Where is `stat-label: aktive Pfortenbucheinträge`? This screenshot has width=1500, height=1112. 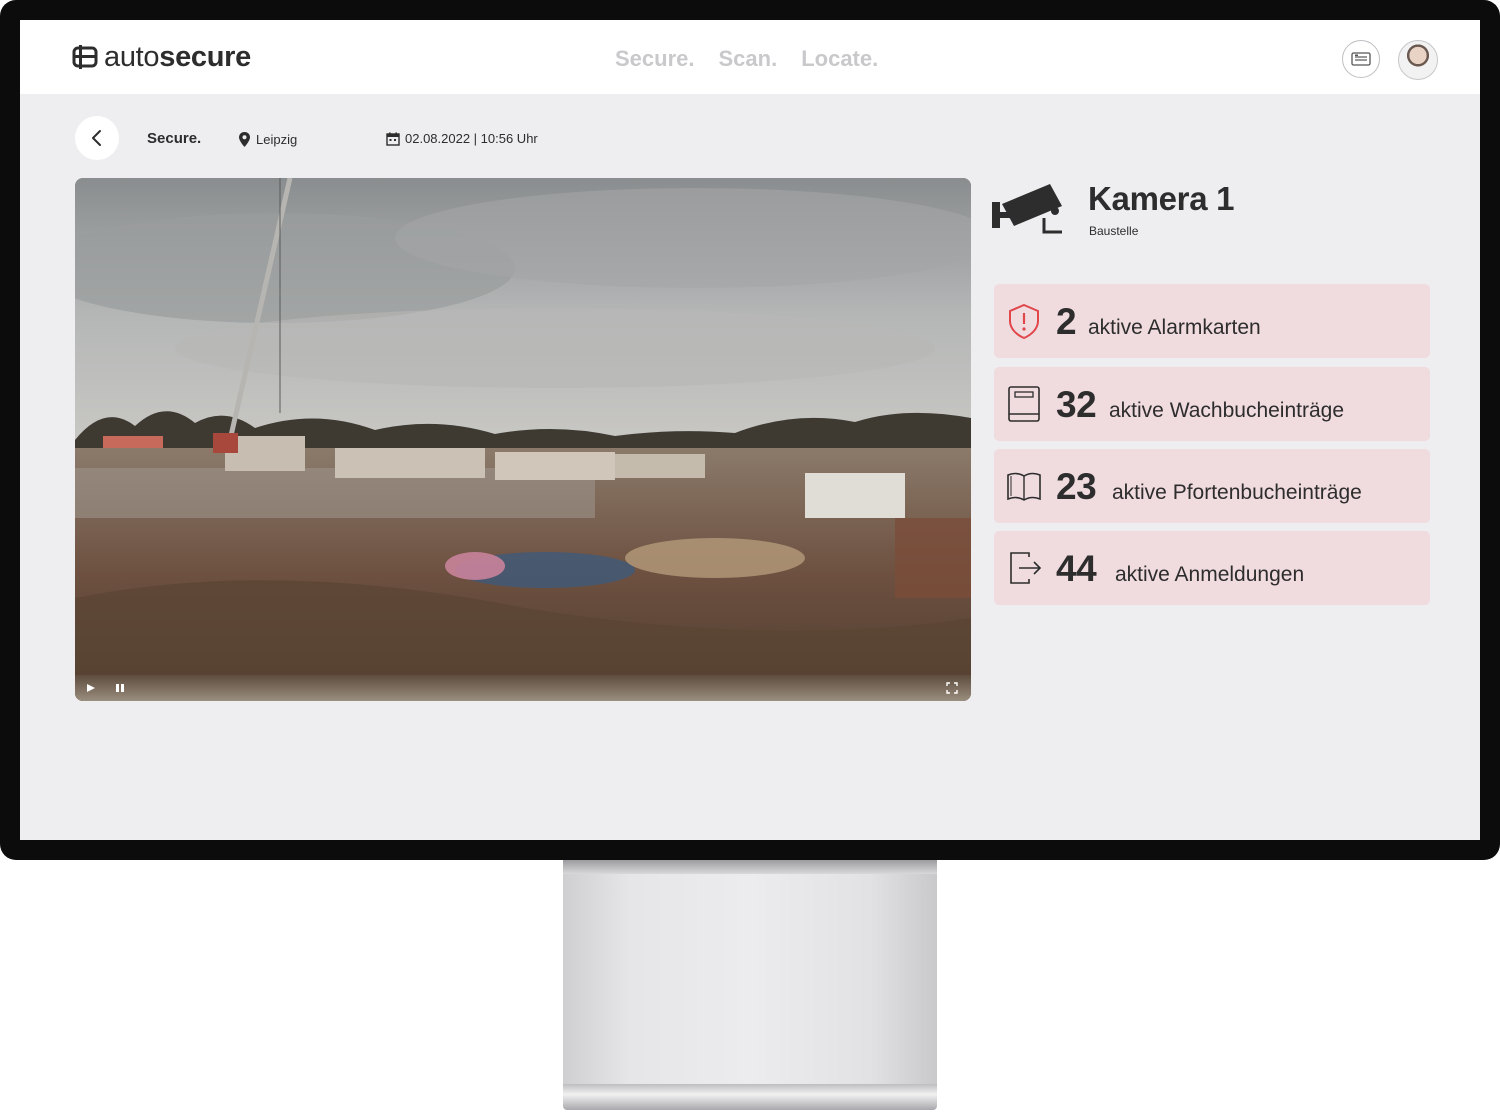 stat-label: aktive Pfortenbucheinträge is located at coordinates (1237, 492).